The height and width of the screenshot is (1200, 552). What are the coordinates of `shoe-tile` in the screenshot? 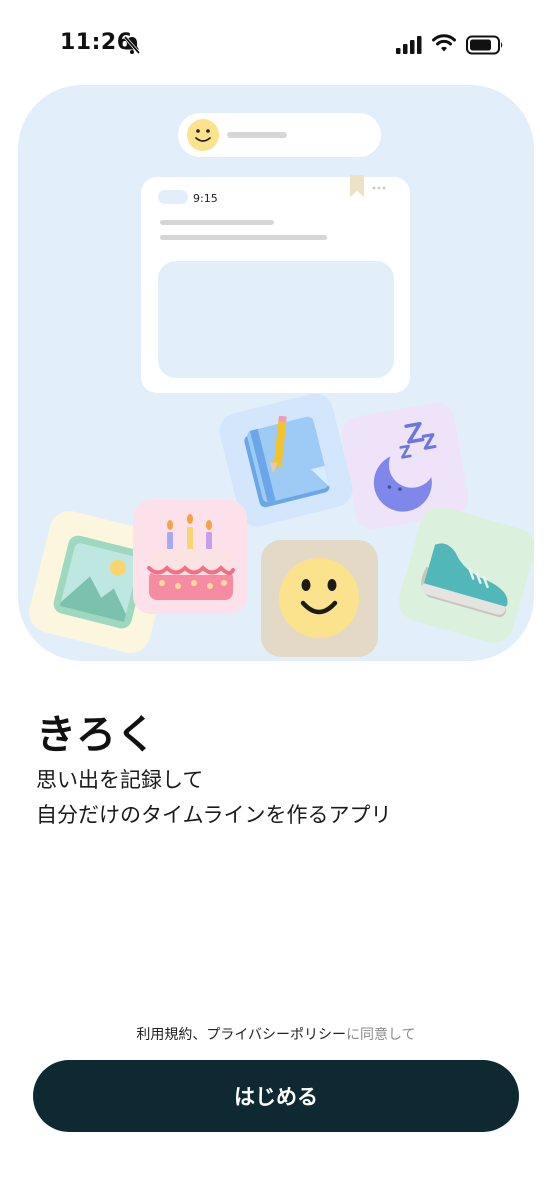 It's located at (466, 574).